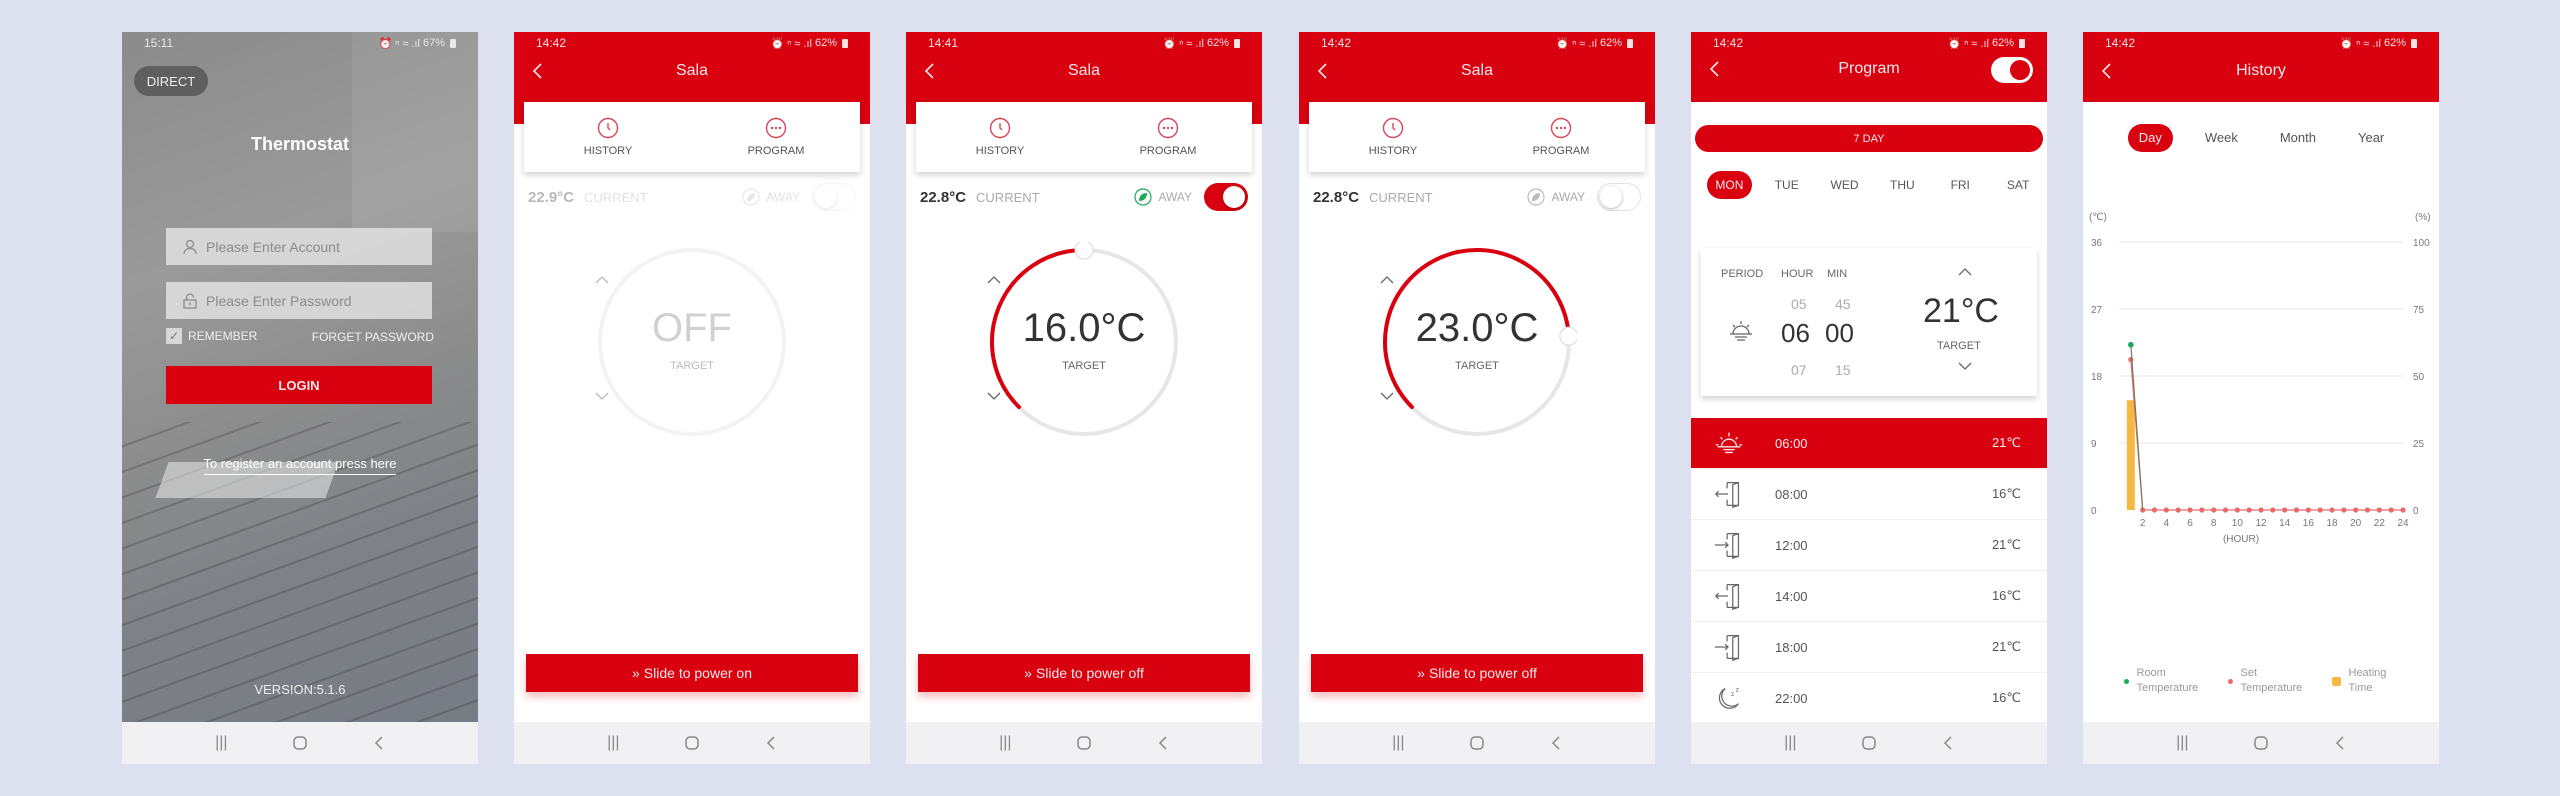 The image size is (2560, 796). I want to click on hour-next: 07, so click(1799, 370).